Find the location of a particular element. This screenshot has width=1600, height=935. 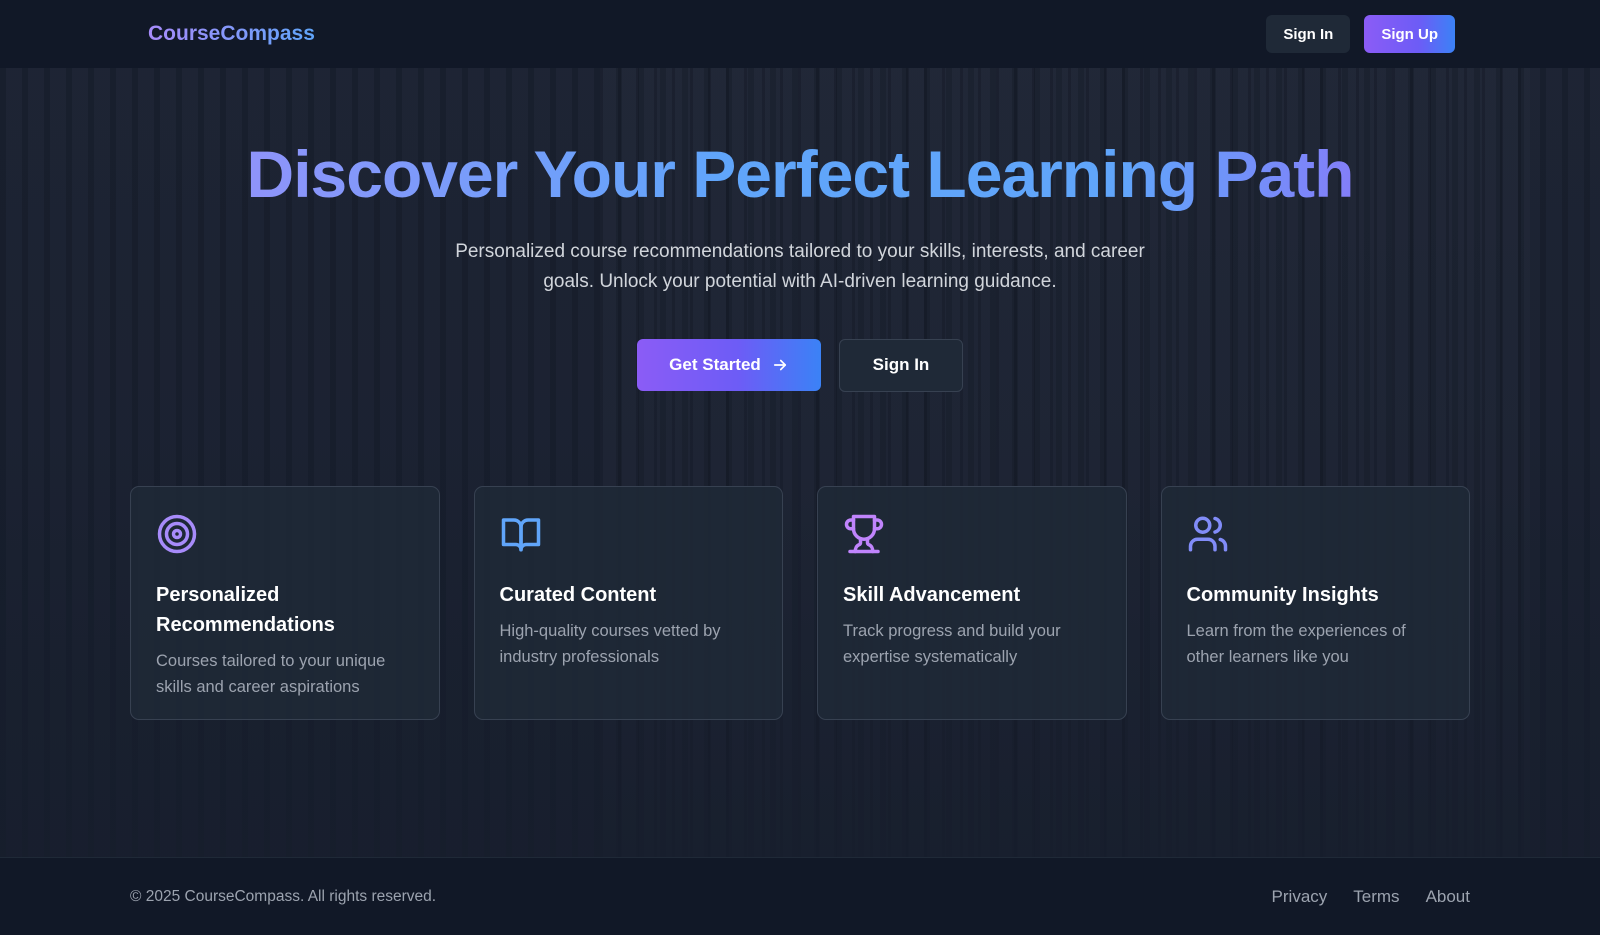

feature-title: Skill Advancement is located at coordinates (932, 595).